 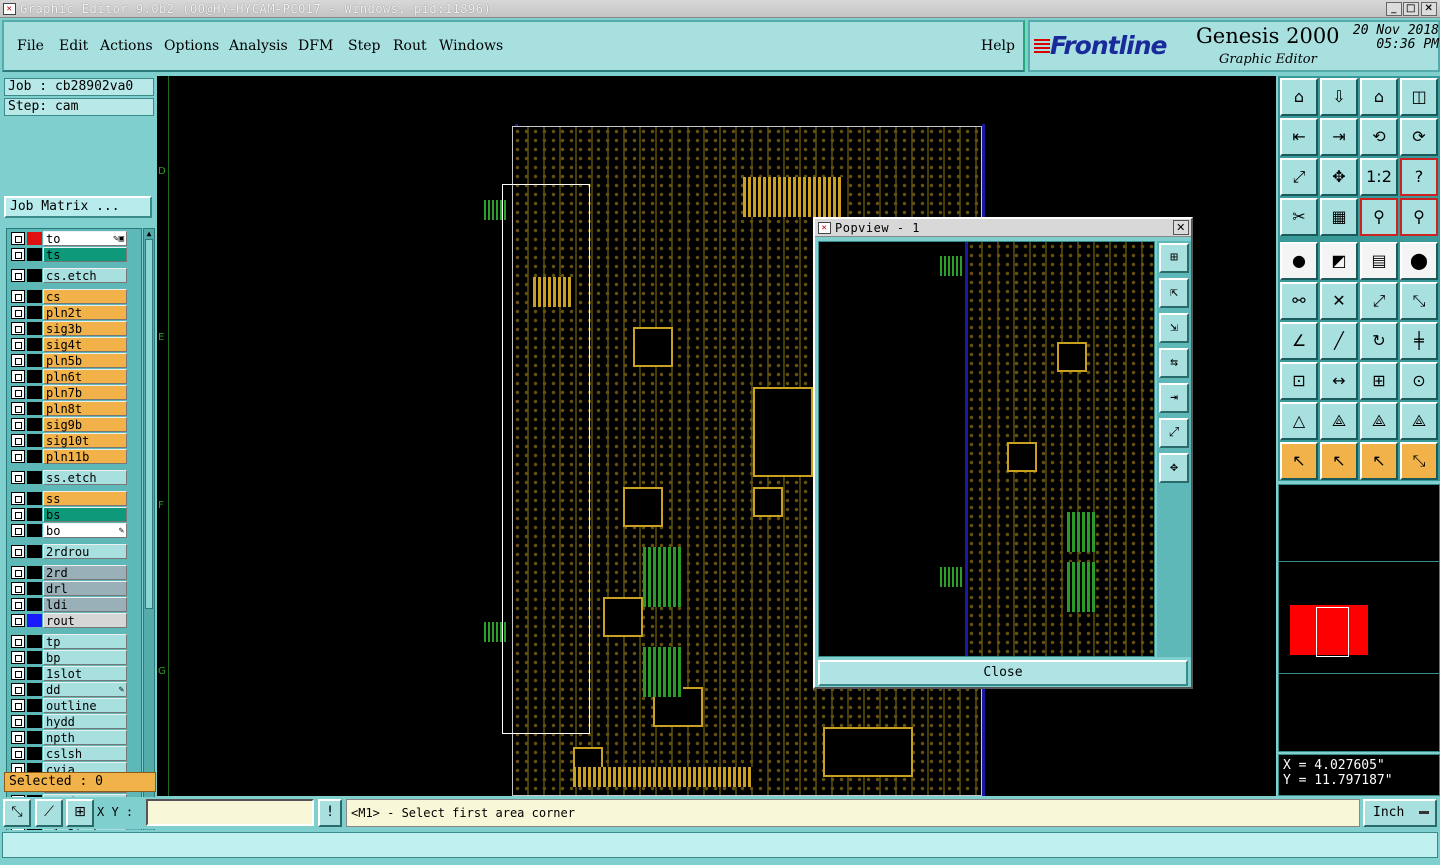 What do you see at coordinates (1181, 227) in the screenshot?
I see `popview-close-icon: ✕` at bounding box center [1181, 227].